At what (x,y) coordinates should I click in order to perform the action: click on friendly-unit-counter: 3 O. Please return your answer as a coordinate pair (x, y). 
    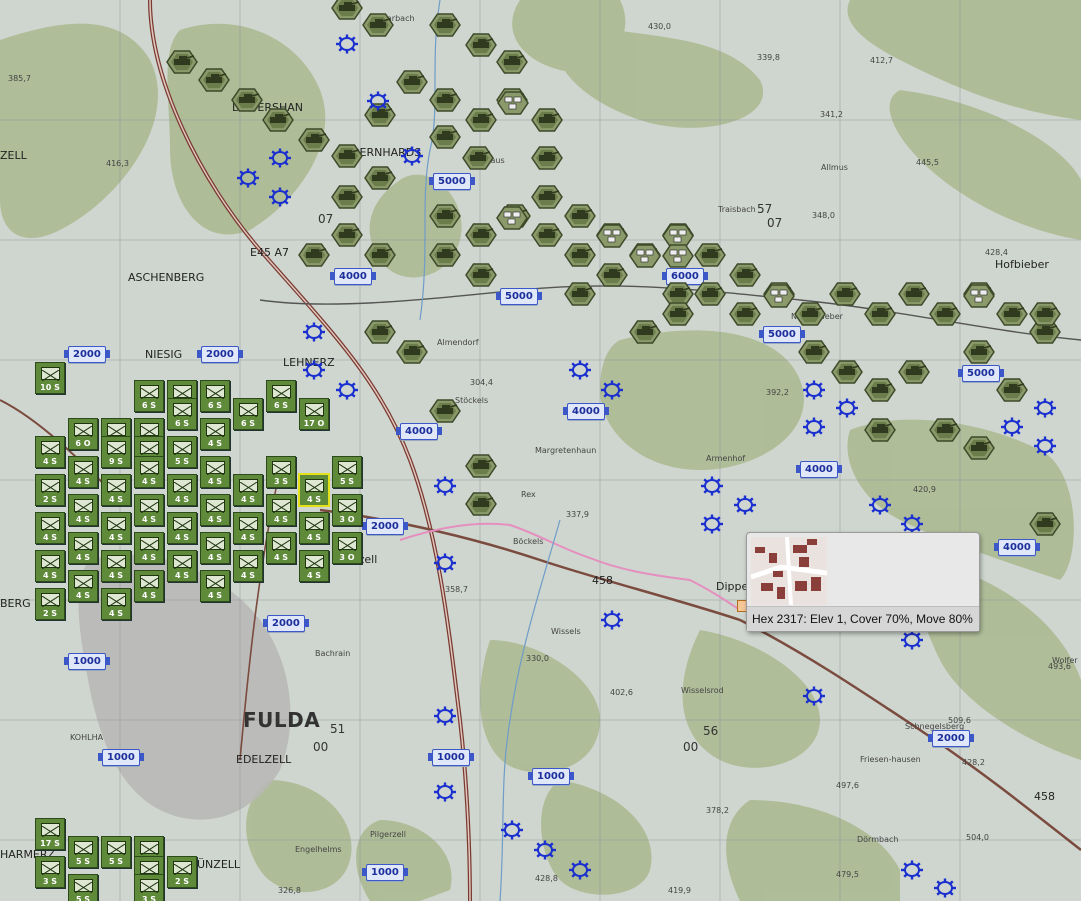
    Looking at the image, I should click on (347, 548).